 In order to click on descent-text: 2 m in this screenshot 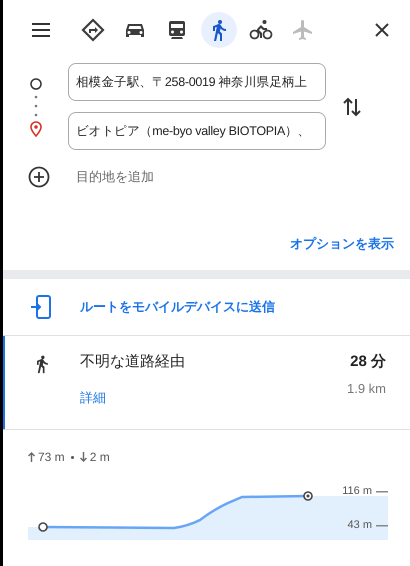, I will do `click(100, 457)`.